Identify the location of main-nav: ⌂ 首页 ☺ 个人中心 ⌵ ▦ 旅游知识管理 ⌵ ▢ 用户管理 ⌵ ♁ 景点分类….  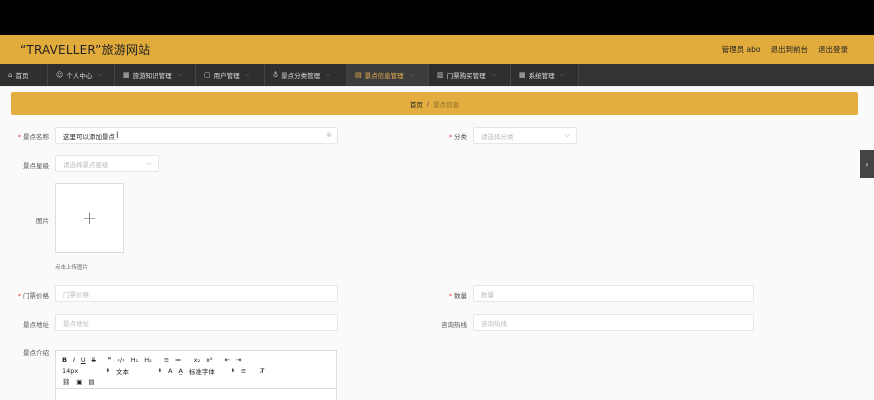
(437, 75).